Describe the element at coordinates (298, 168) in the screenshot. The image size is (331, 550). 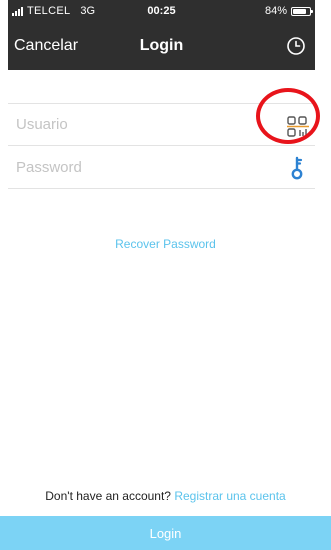
I see `key-icon` at that location.